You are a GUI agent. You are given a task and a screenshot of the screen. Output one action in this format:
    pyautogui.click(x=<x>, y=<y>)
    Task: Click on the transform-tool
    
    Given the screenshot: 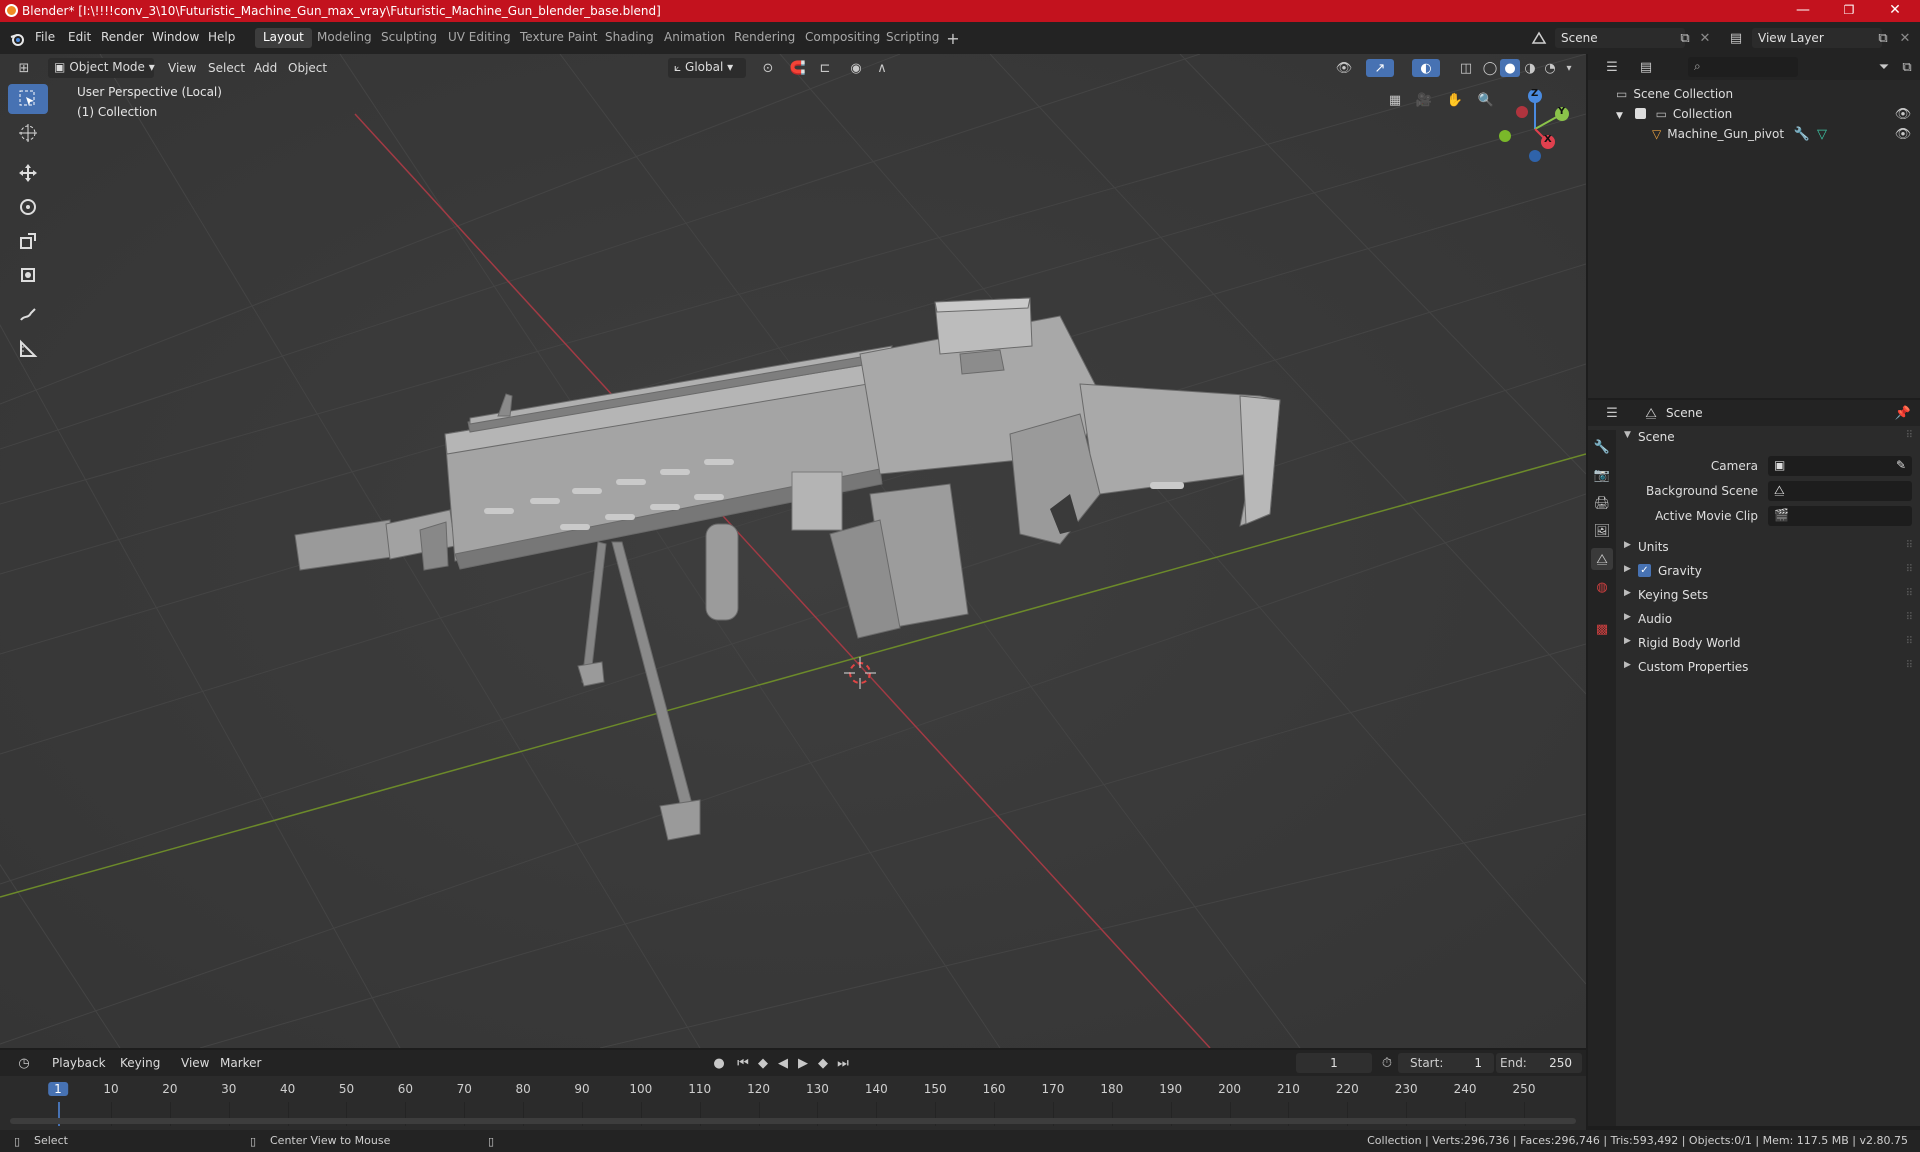 What is the action you would take?
    pyautogui.click(x=28, y=275)
    